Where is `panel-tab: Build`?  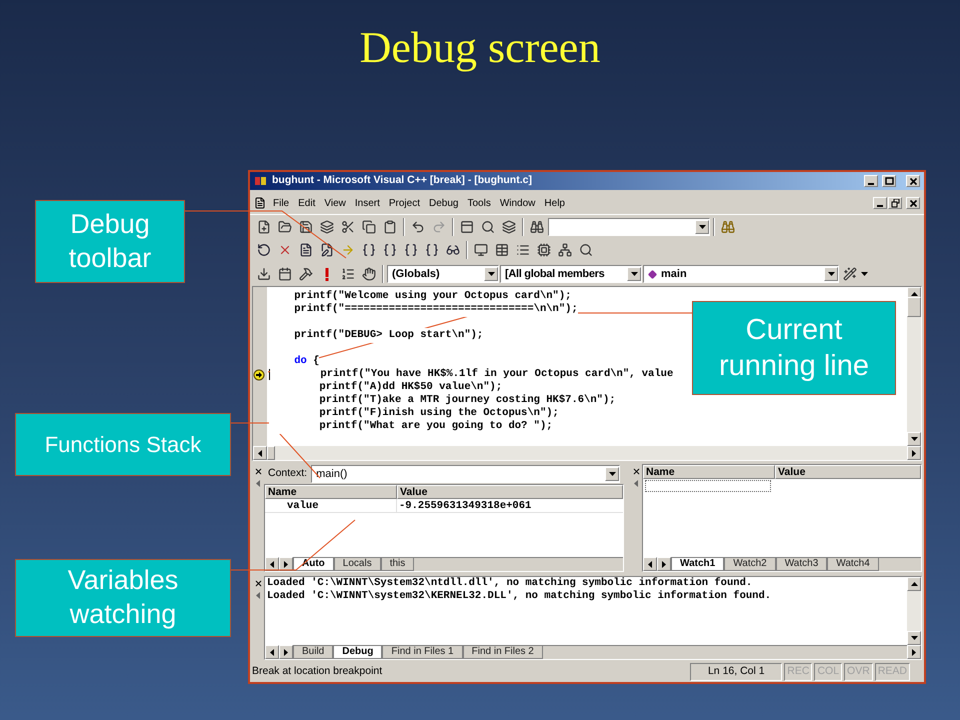
panel-tab: Build is located at coordinates (313, 652).